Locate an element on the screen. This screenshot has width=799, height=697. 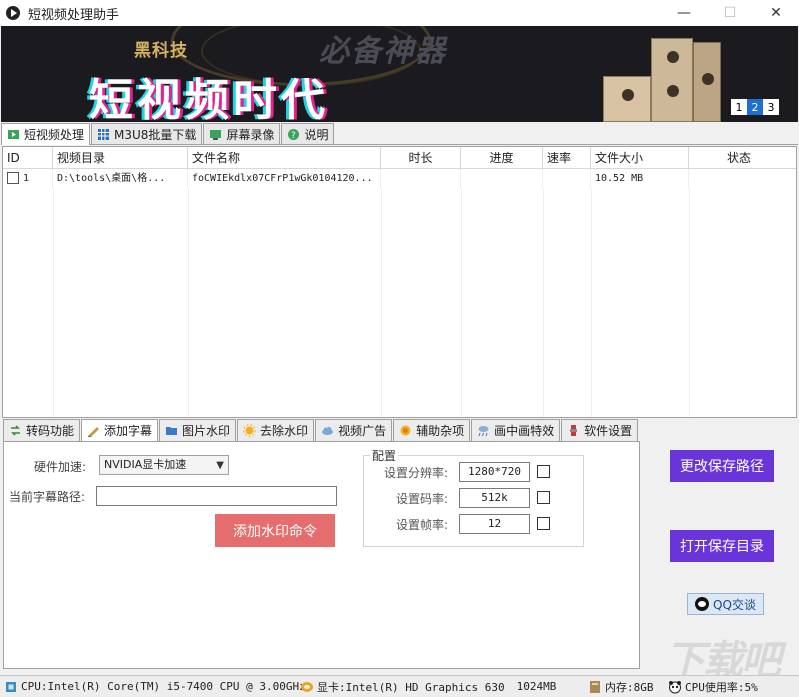
main-tabs: 短视频处理 M3U8批量下载 屏幕录像 ? 说明 is located at coordinates (399, 134).